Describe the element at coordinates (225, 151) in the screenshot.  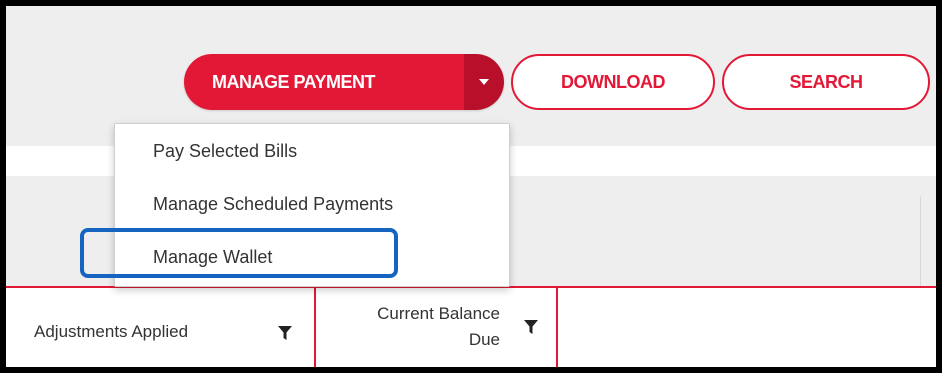
I see `menu-item-pay-selected-bills: Pay Selected Bills` at that location.